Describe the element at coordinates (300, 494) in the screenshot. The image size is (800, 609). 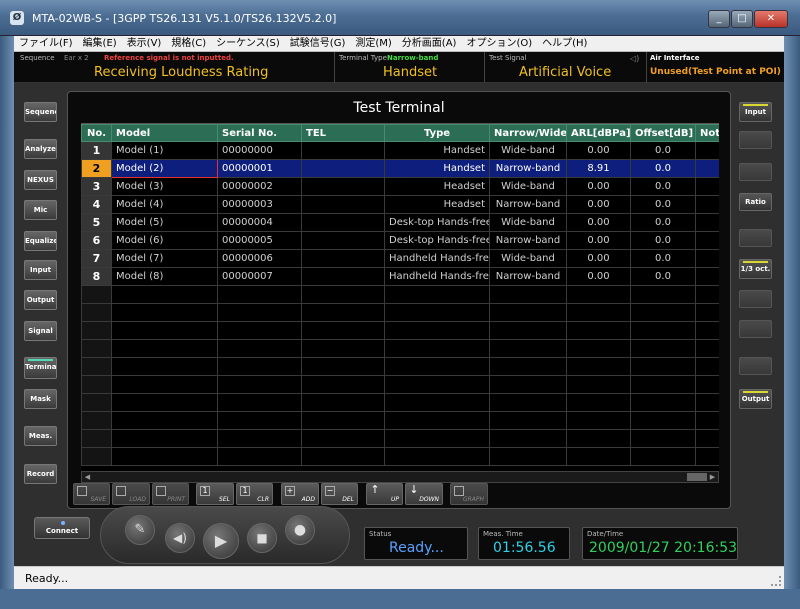
I see `add-button: + ADD` at that location.